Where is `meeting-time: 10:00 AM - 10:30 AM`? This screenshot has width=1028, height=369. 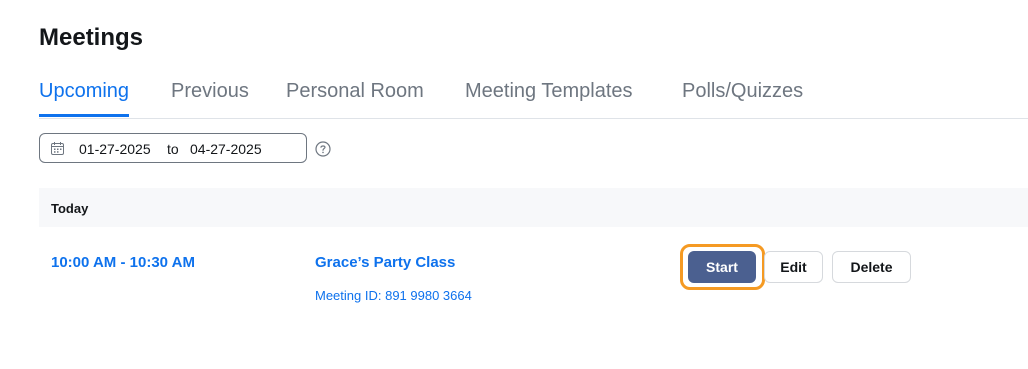
meeting-time: 10:00 AM - 10:30 AM is located at coordinates (123, 262).